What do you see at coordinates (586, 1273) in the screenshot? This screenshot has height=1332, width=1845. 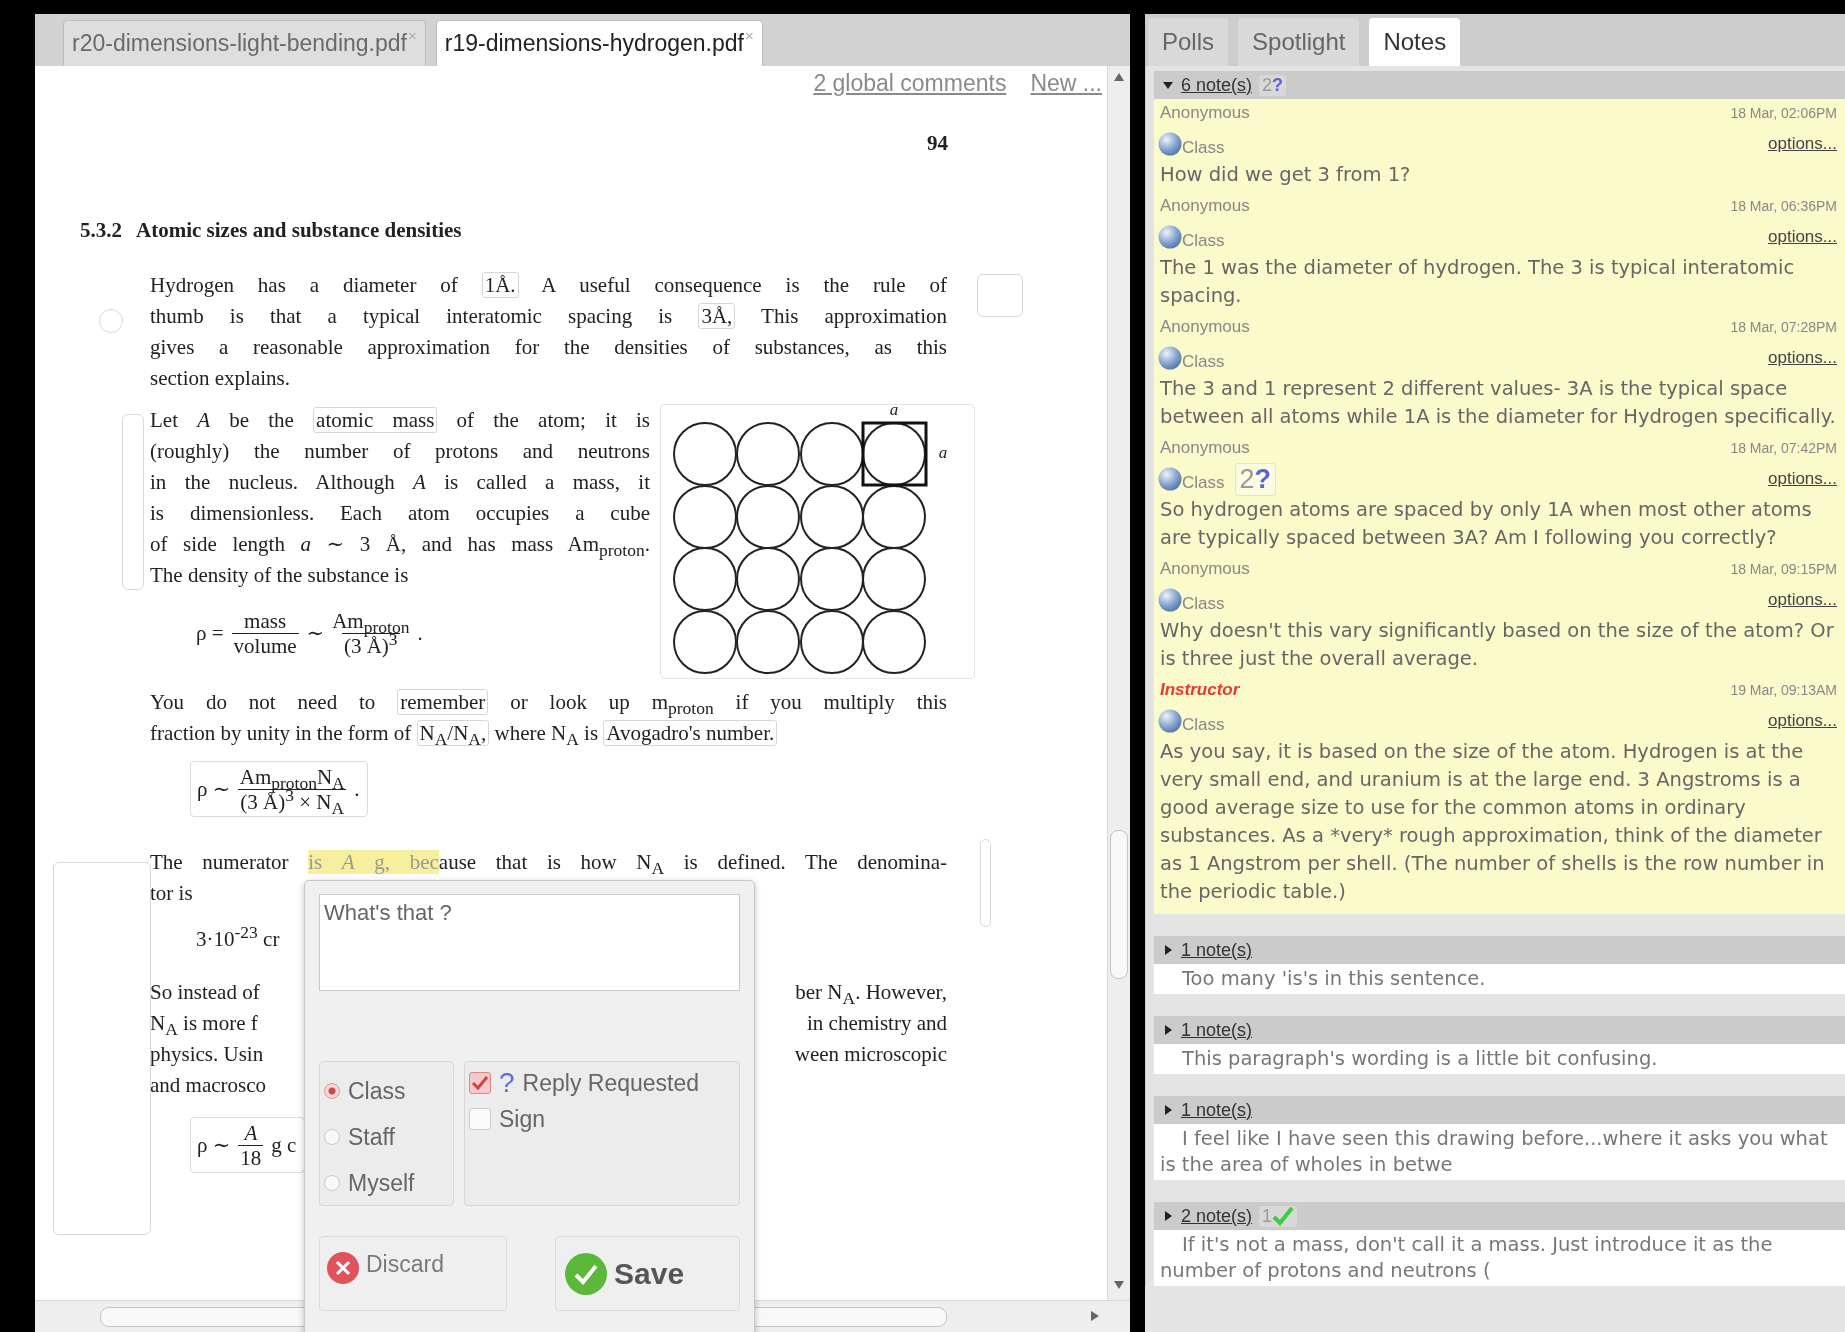 I see `check-circle-icon` at bounding box center [586, 1273].